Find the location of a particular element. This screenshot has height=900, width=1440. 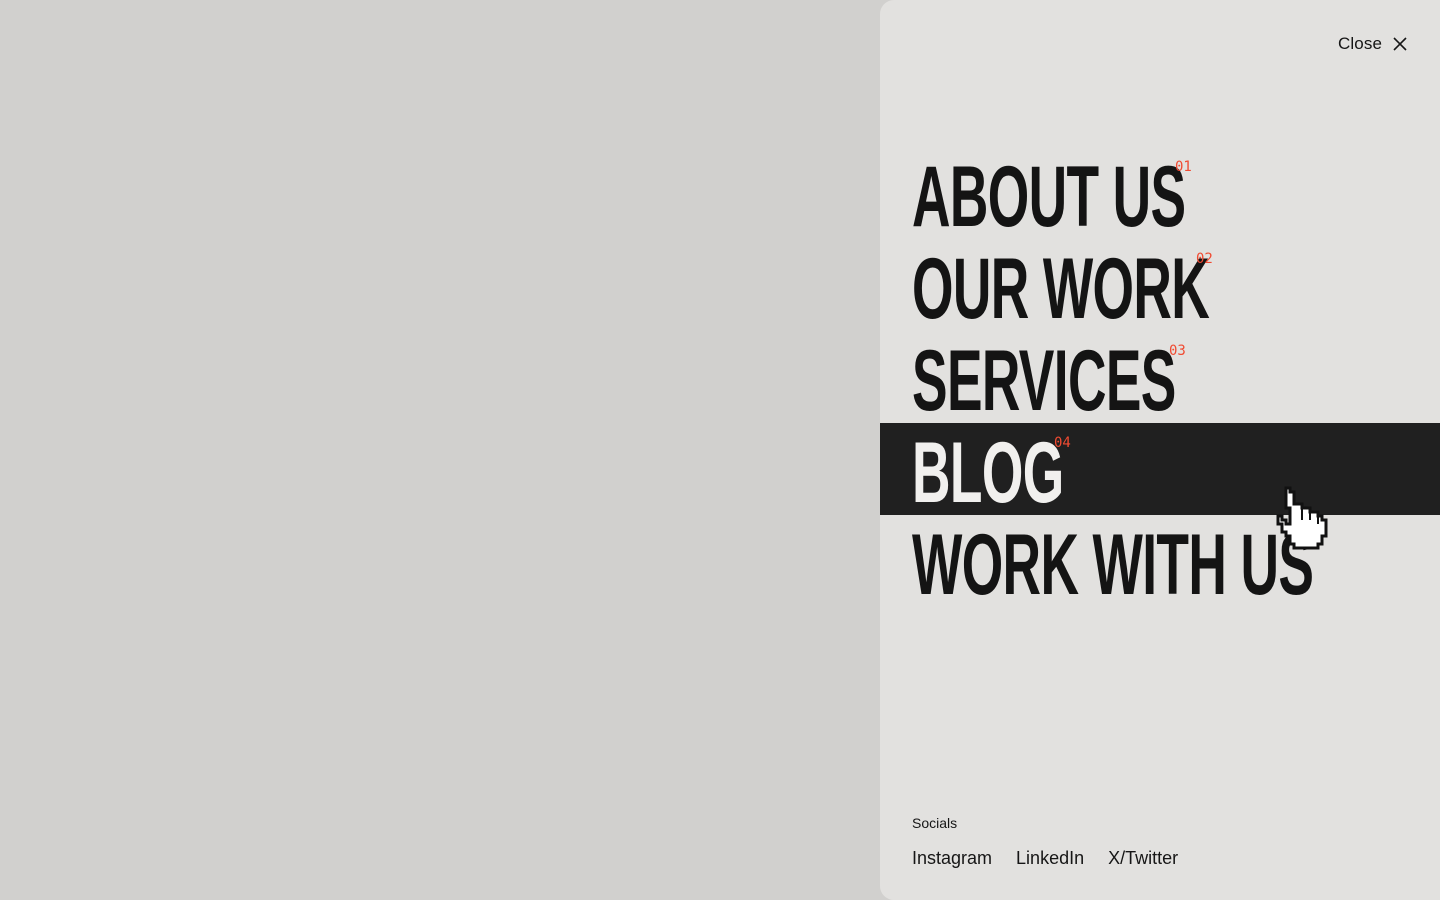

social-link-x-twitter: X/Twitter is located at coordinates (1143, 858).